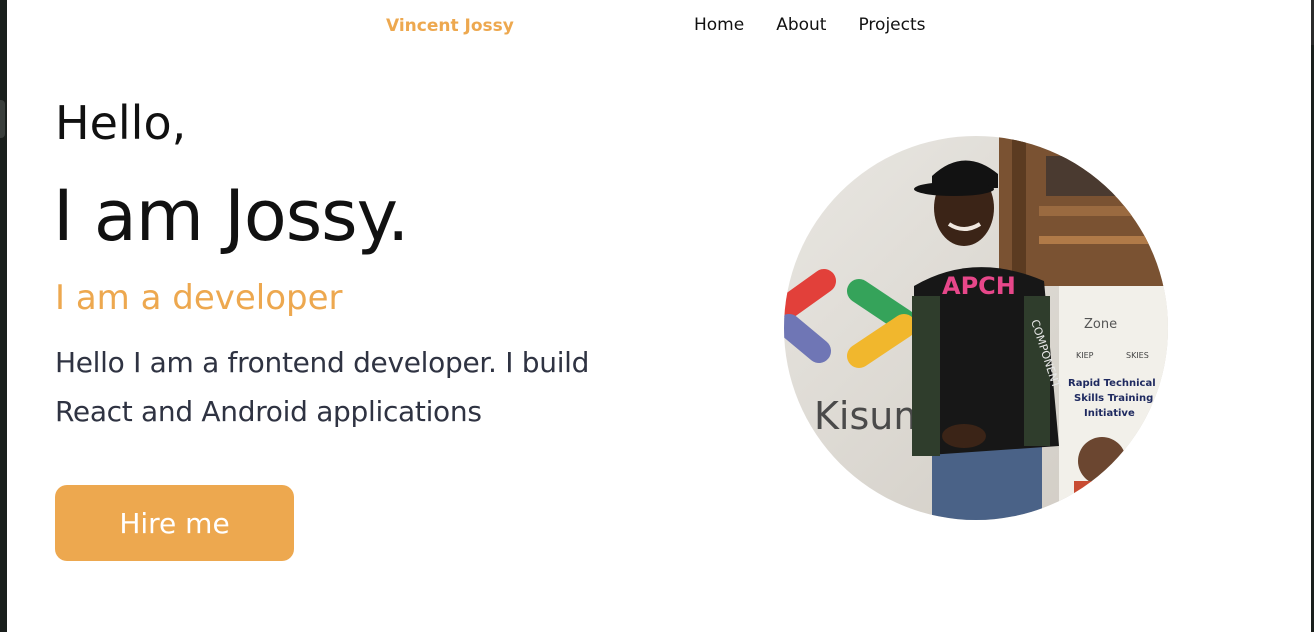  Describe the element at coordinates (1137, 355) in the screenshot. I see `banner-skies-text: SKIES` at that location.